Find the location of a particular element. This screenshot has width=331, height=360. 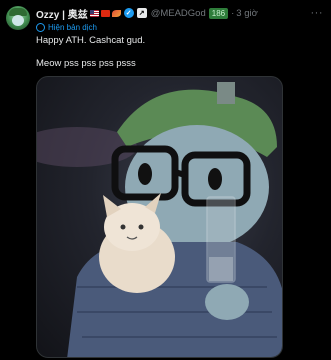

affiliate-icon: ↗ is located at coordinates (141, 13).